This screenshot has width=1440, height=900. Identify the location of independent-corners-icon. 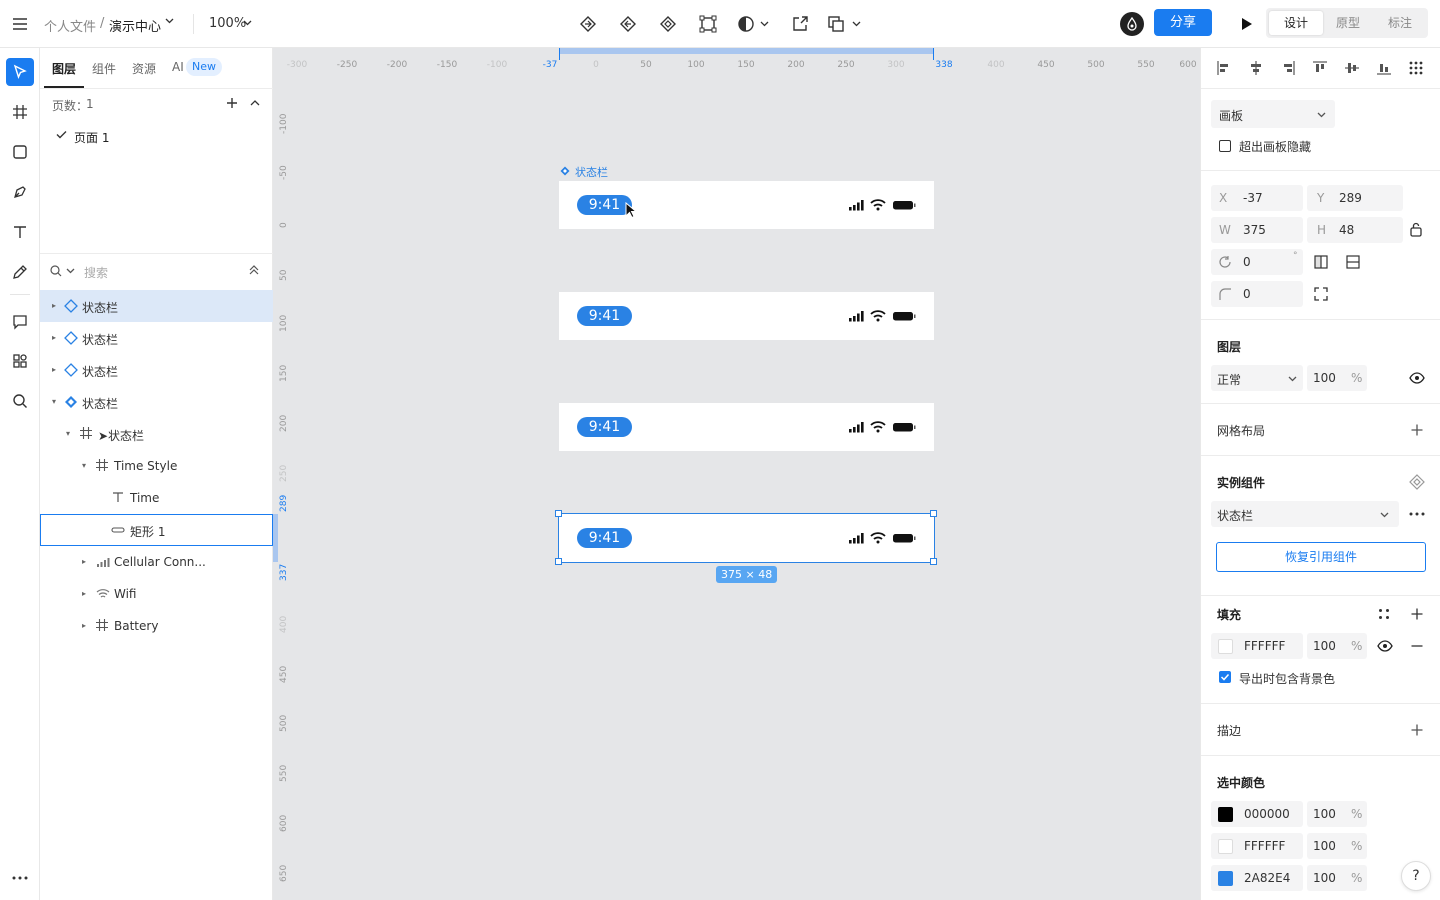
(1321, 294).